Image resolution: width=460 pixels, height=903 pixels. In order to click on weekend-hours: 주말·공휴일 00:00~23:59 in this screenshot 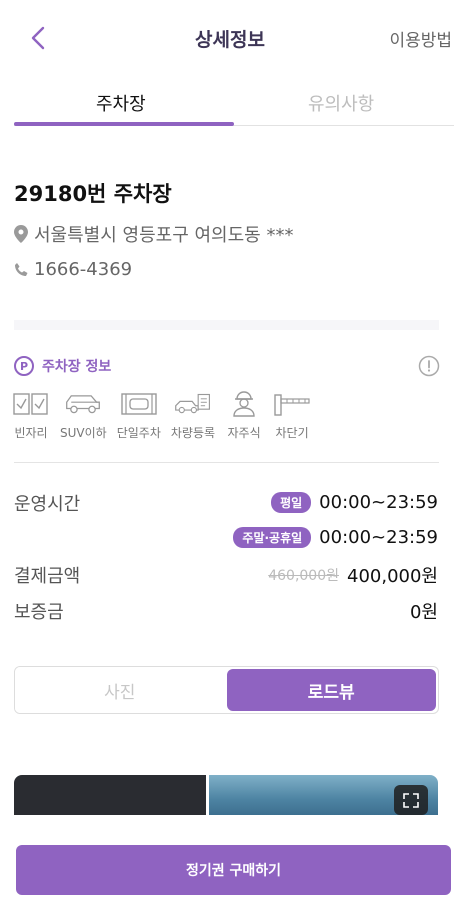, I will do `click(335, 537)`.